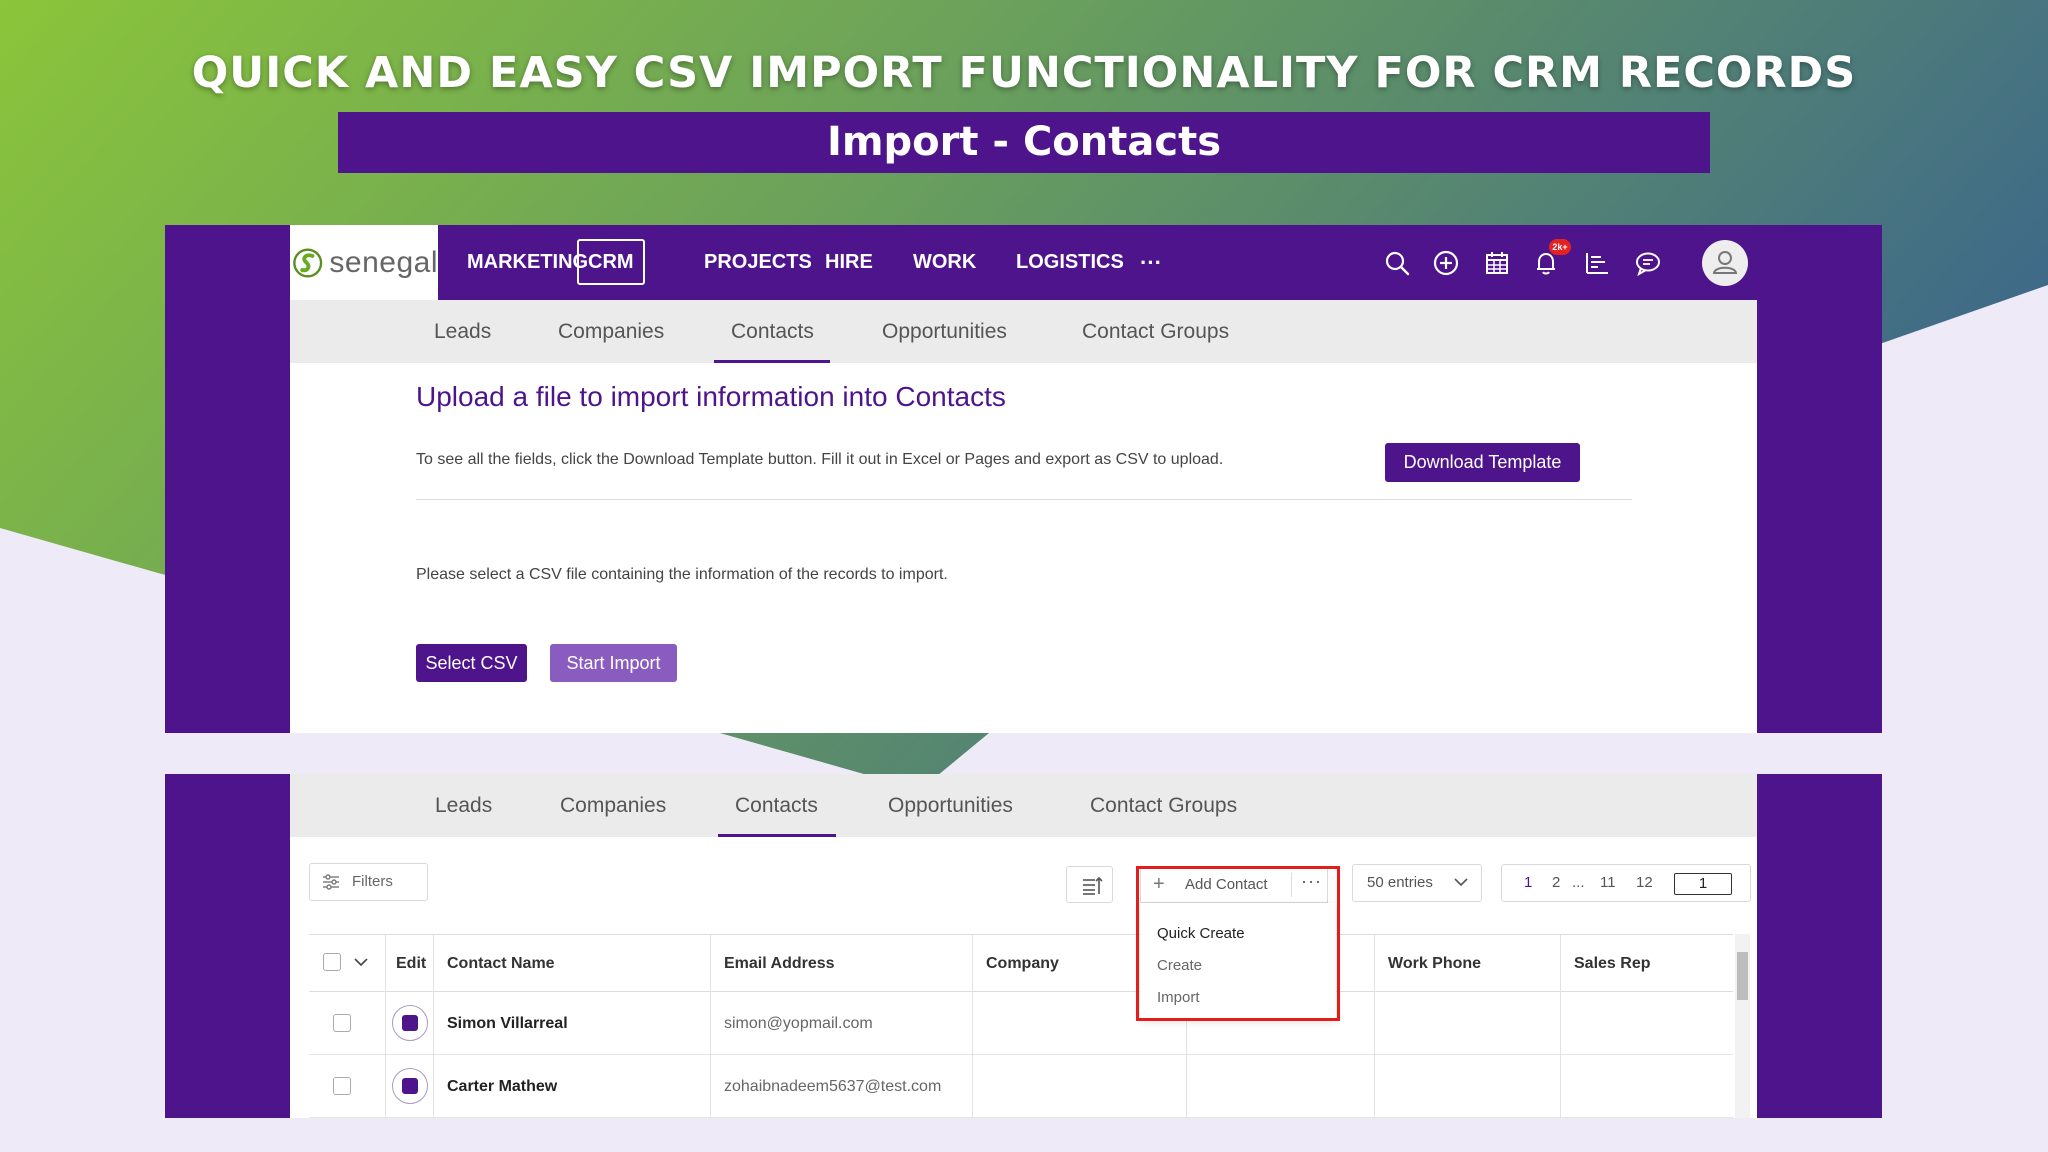 The height and width of the screenshot is (1152, 2048). Describe the element at coordinates (1400, 882) in the screenshot. I see `entries-label: 50 entries` at that location.